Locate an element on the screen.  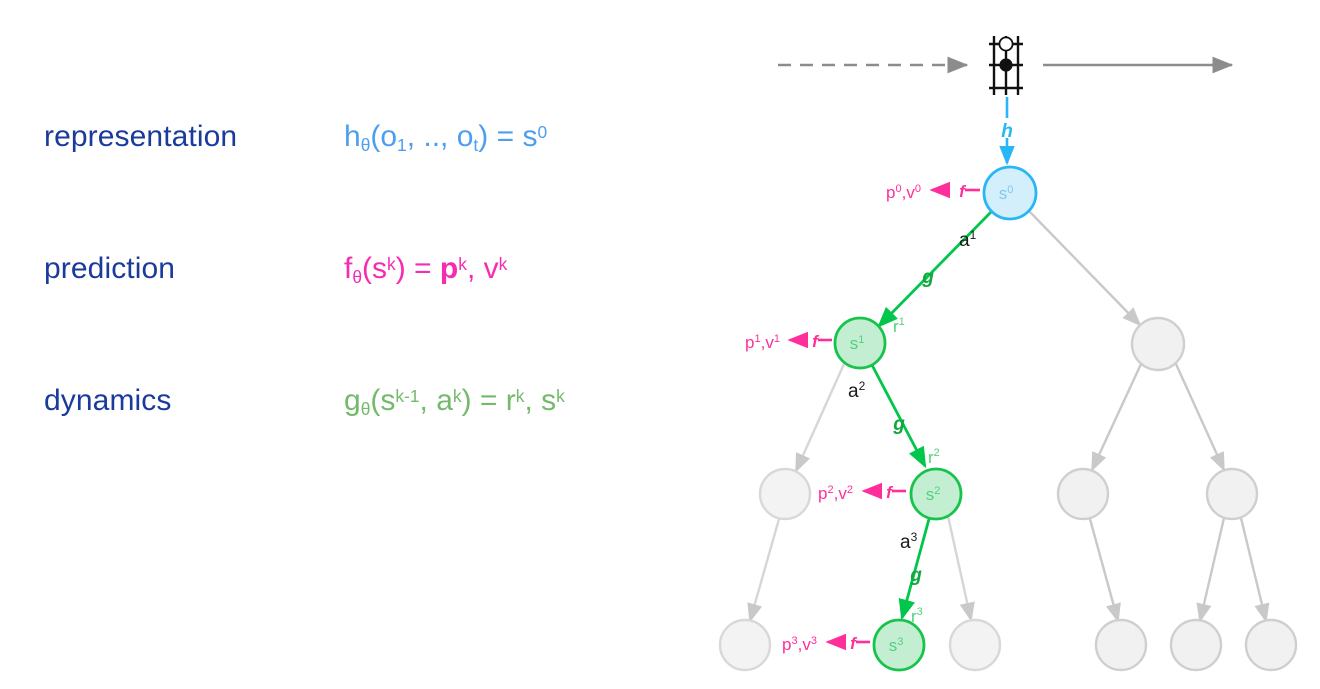
grey-edge-r1-left is located at coordinates (1116, 417).